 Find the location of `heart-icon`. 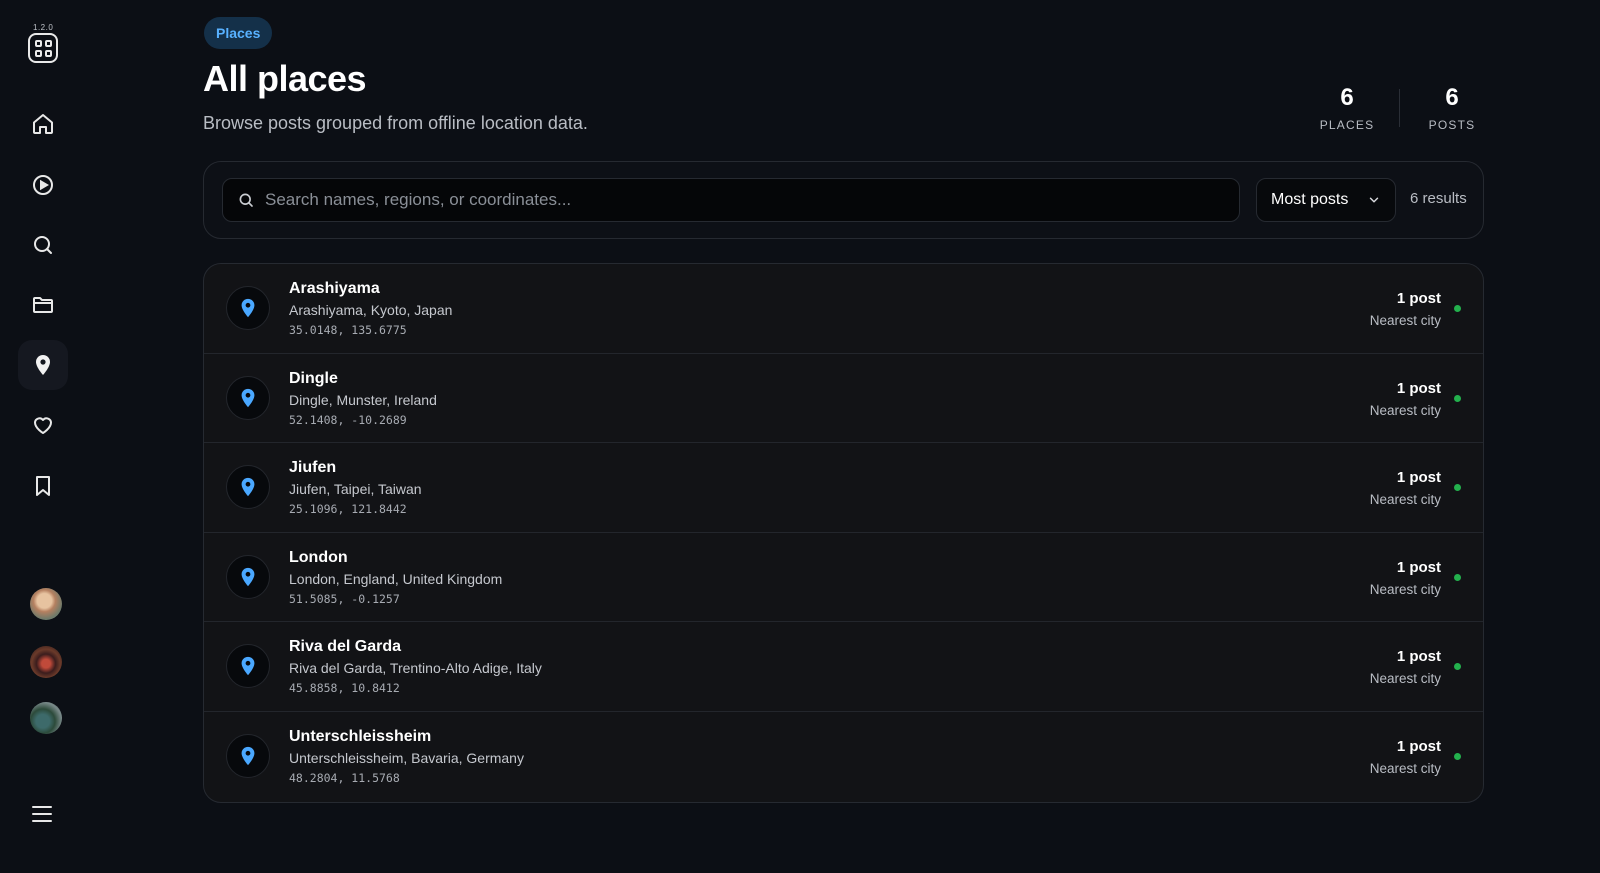

heart-icon is located at coordinates (43, 425).